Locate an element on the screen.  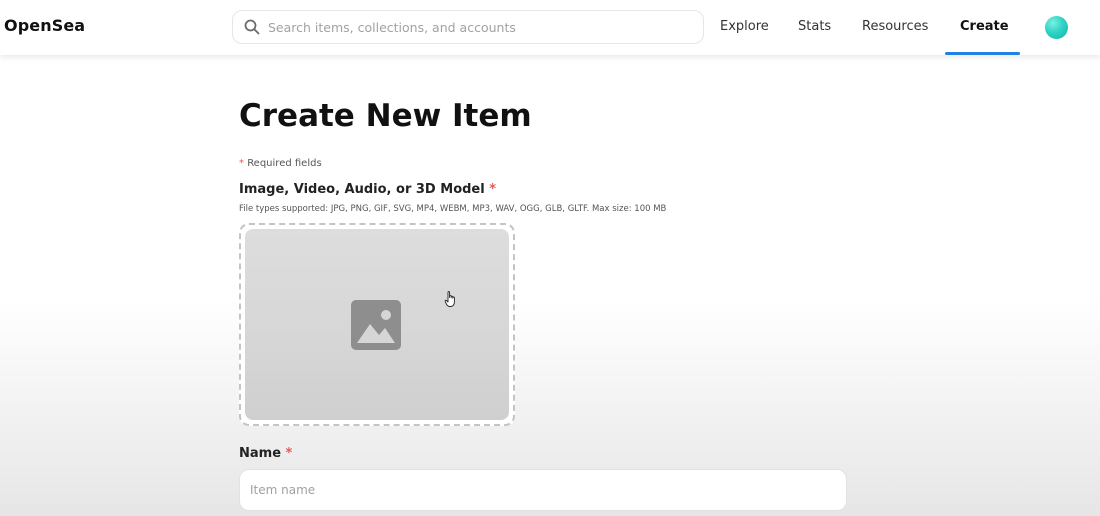
nav-stats: Stats is located at coordinates (814, 26).